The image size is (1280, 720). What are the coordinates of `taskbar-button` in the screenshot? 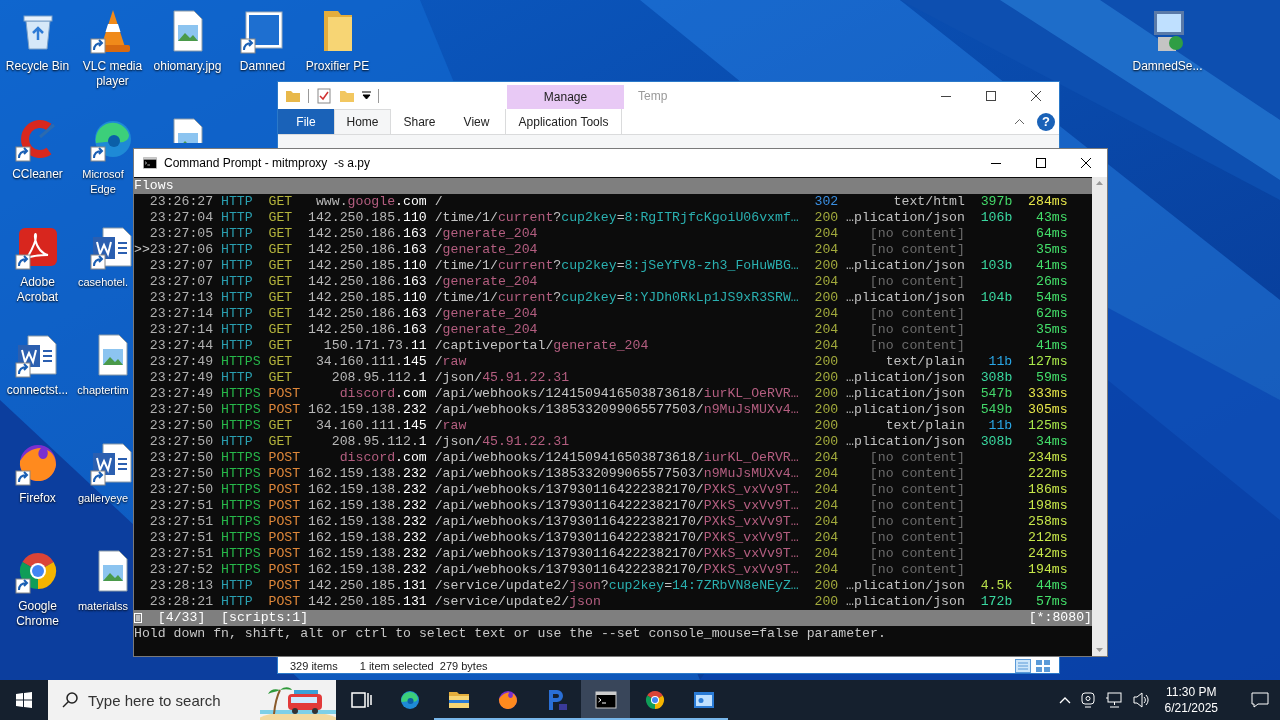 It's located at (605, 700).